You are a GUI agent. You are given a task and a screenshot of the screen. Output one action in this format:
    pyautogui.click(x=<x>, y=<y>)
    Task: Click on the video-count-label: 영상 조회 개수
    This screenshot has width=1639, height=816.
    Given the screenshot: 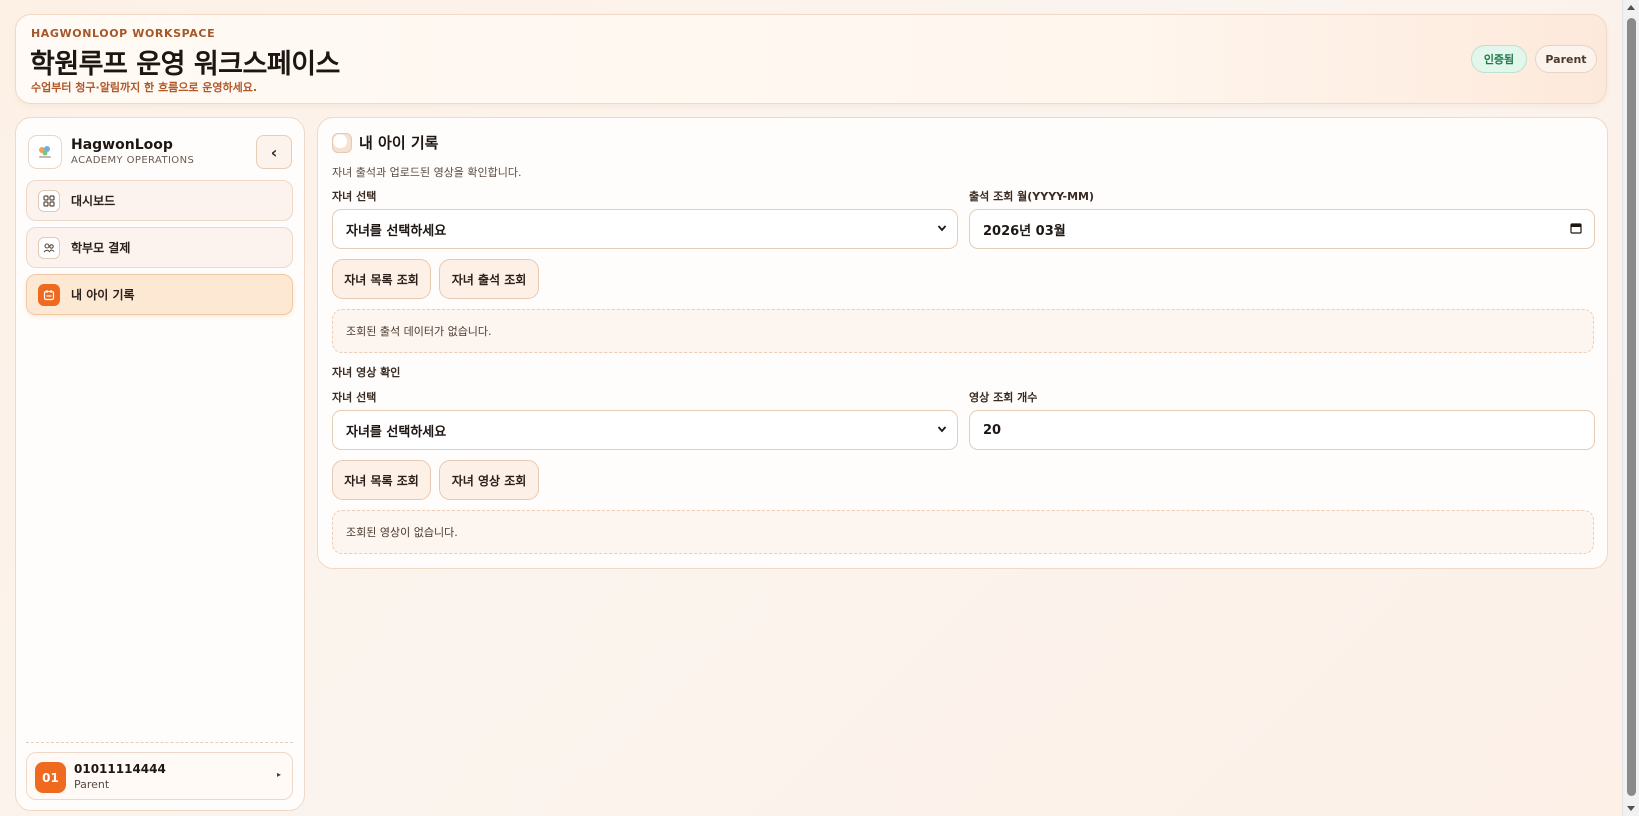 What is the action you would take?
    pyautogui.click(x=1003, y=397)
    